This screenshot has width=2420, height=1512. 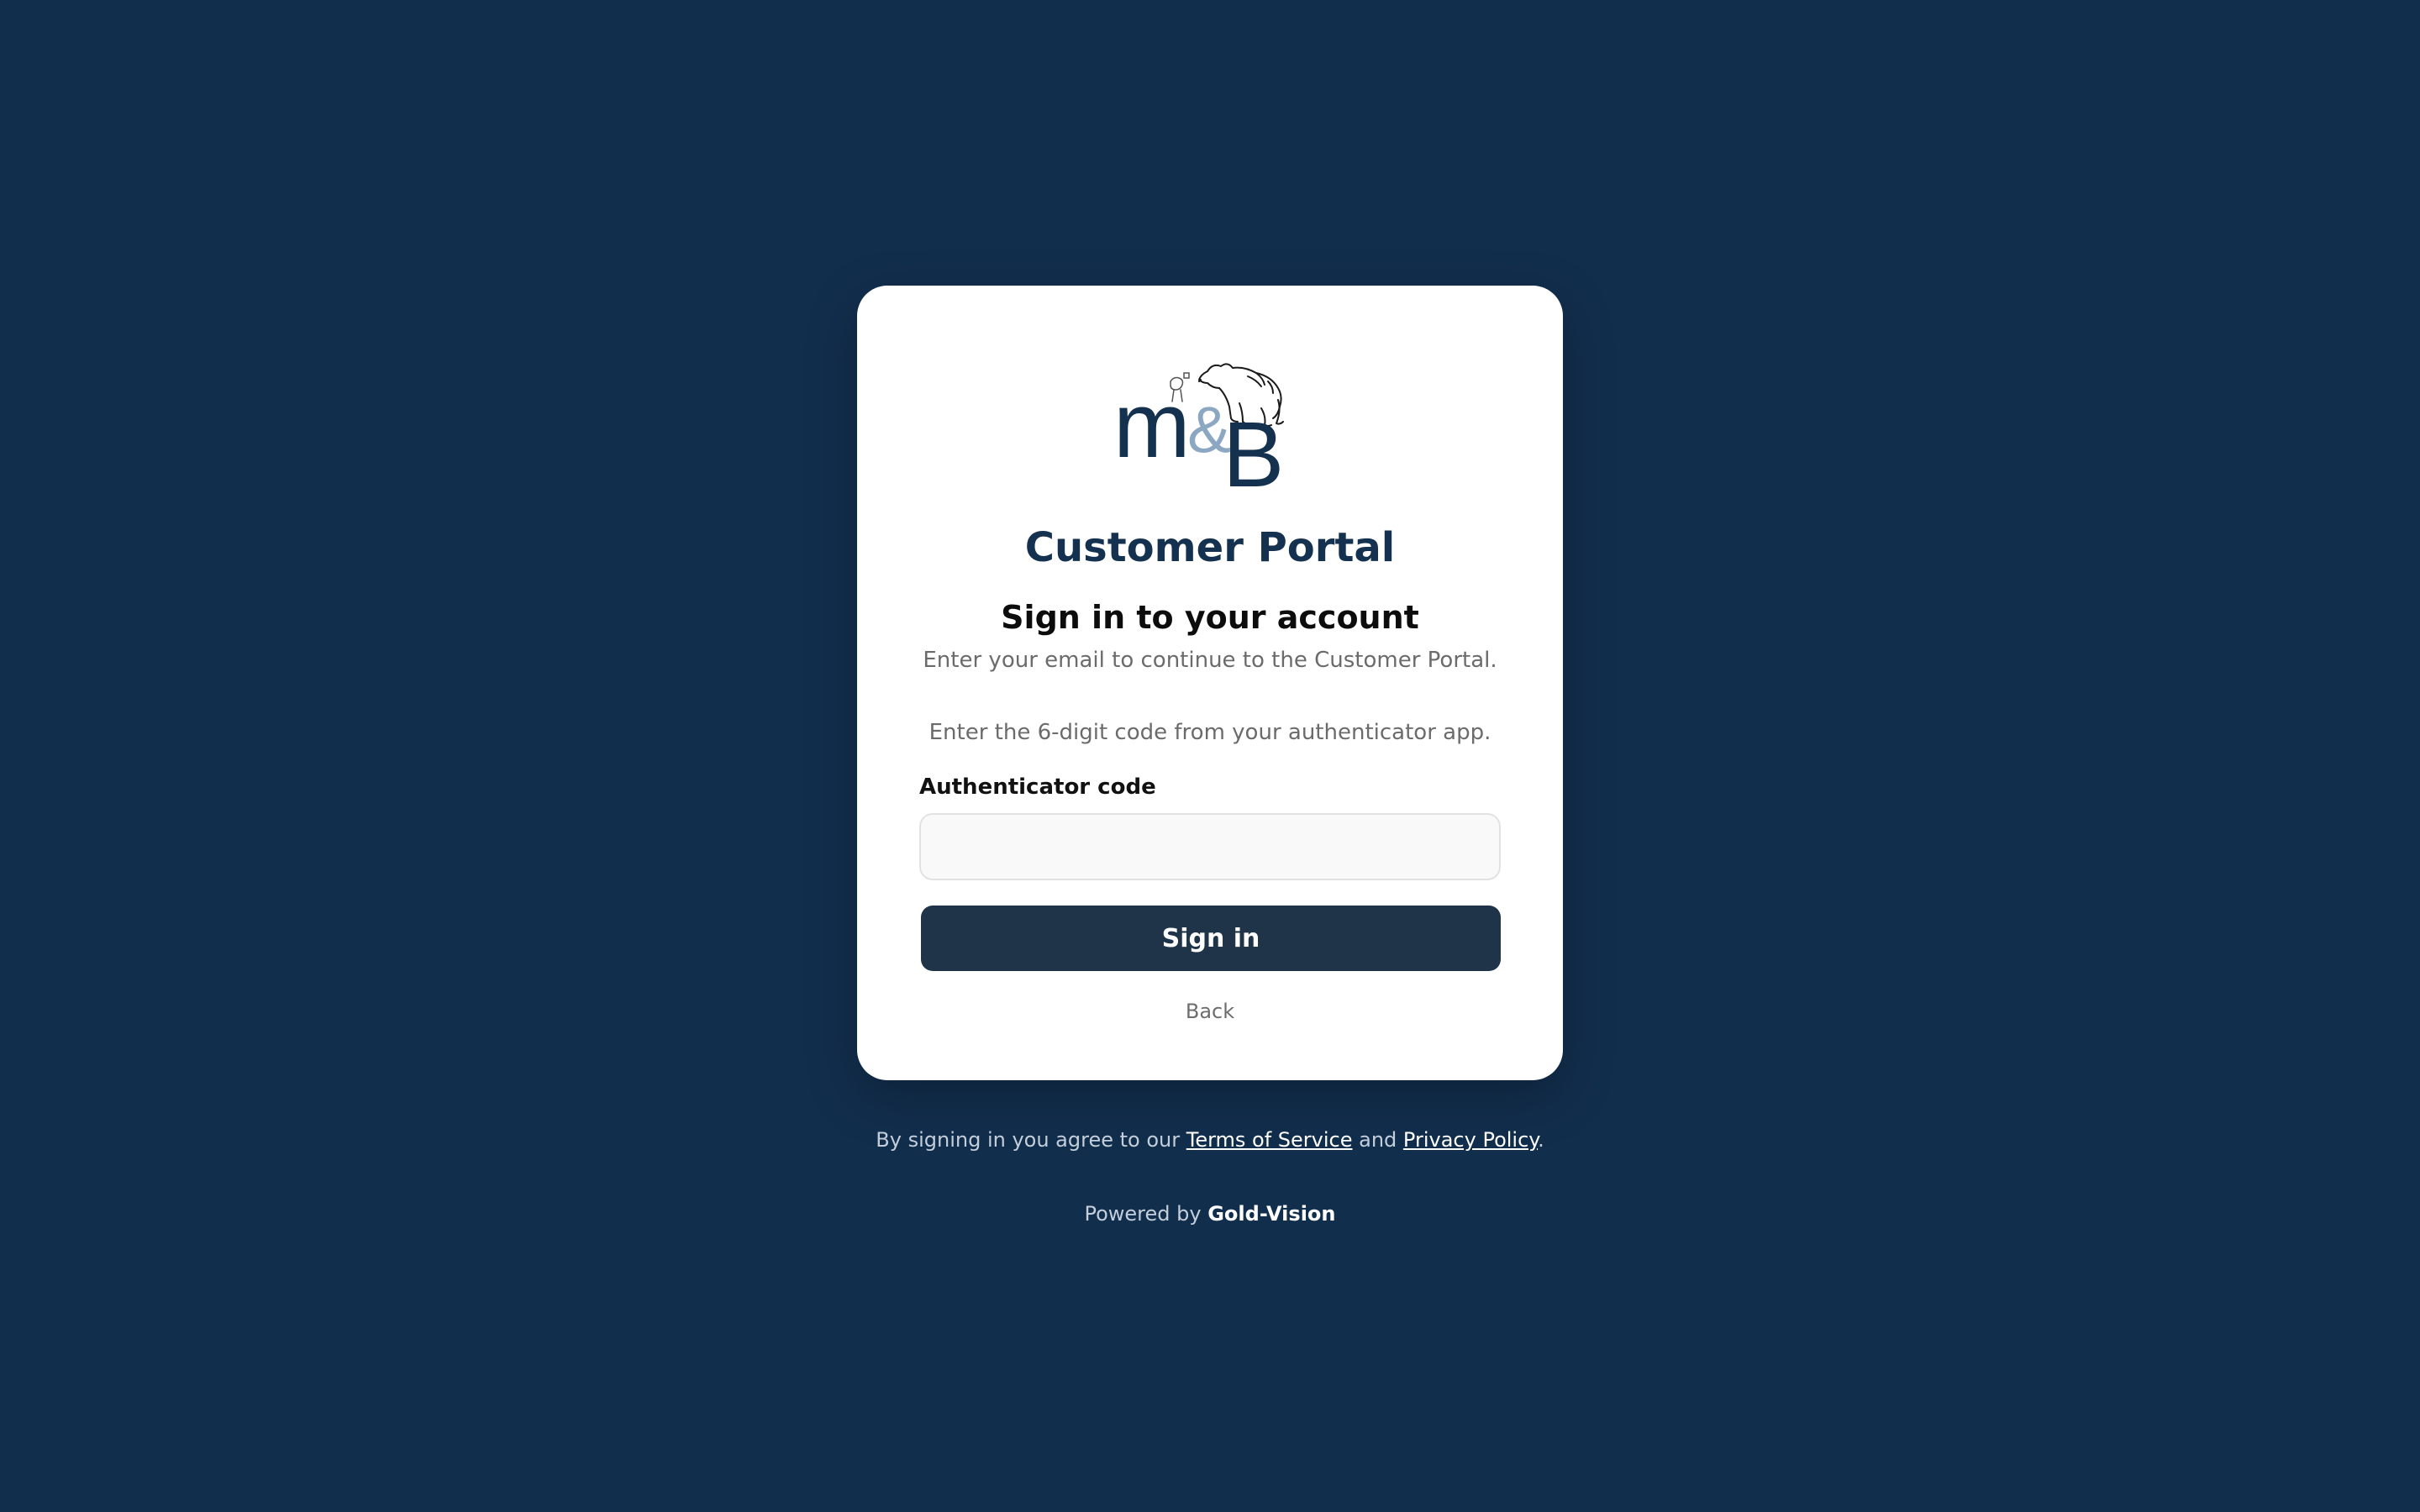 I want to click on authenticator-code-label: Authenticator code, so click(x=1037, y=787).